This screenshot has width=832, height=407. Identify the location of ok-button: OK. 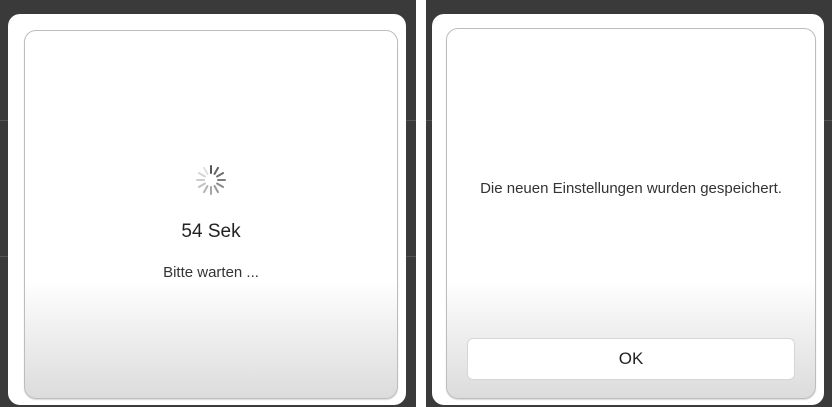
(631, 359).